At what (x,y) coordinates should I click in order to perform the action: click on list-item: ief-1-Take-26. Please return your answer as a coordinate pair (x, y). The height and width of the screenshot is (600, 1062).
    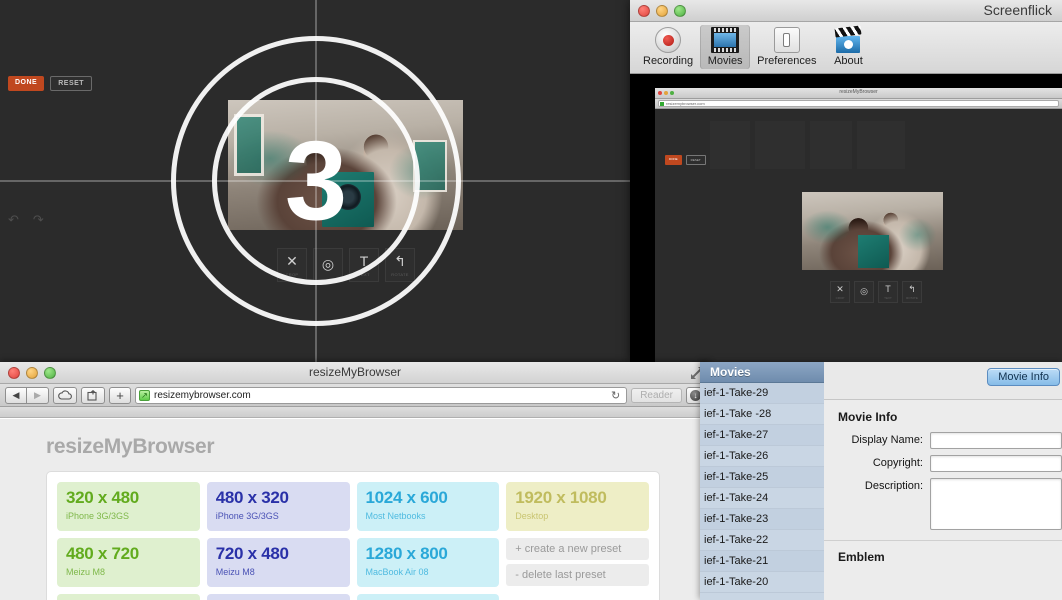
    Looking at the image, I should click on (762, 456).